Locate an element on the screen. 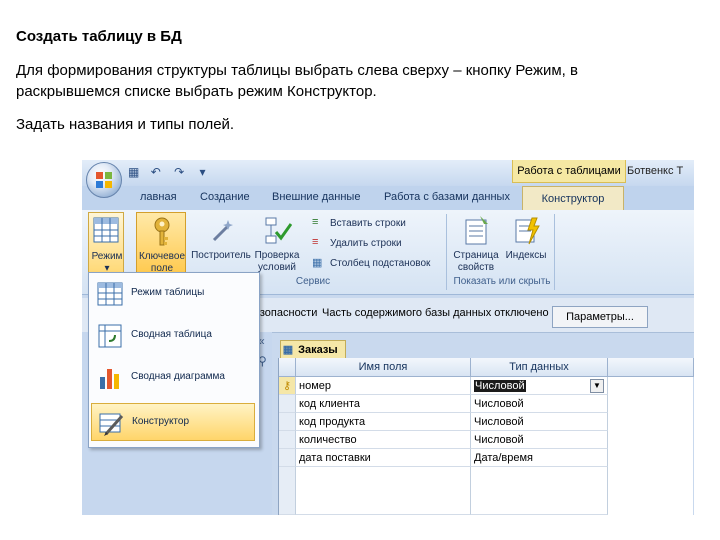 The image size is (720, 540). delete-rows-icon: ≡ is located at coordinates (315, 242).